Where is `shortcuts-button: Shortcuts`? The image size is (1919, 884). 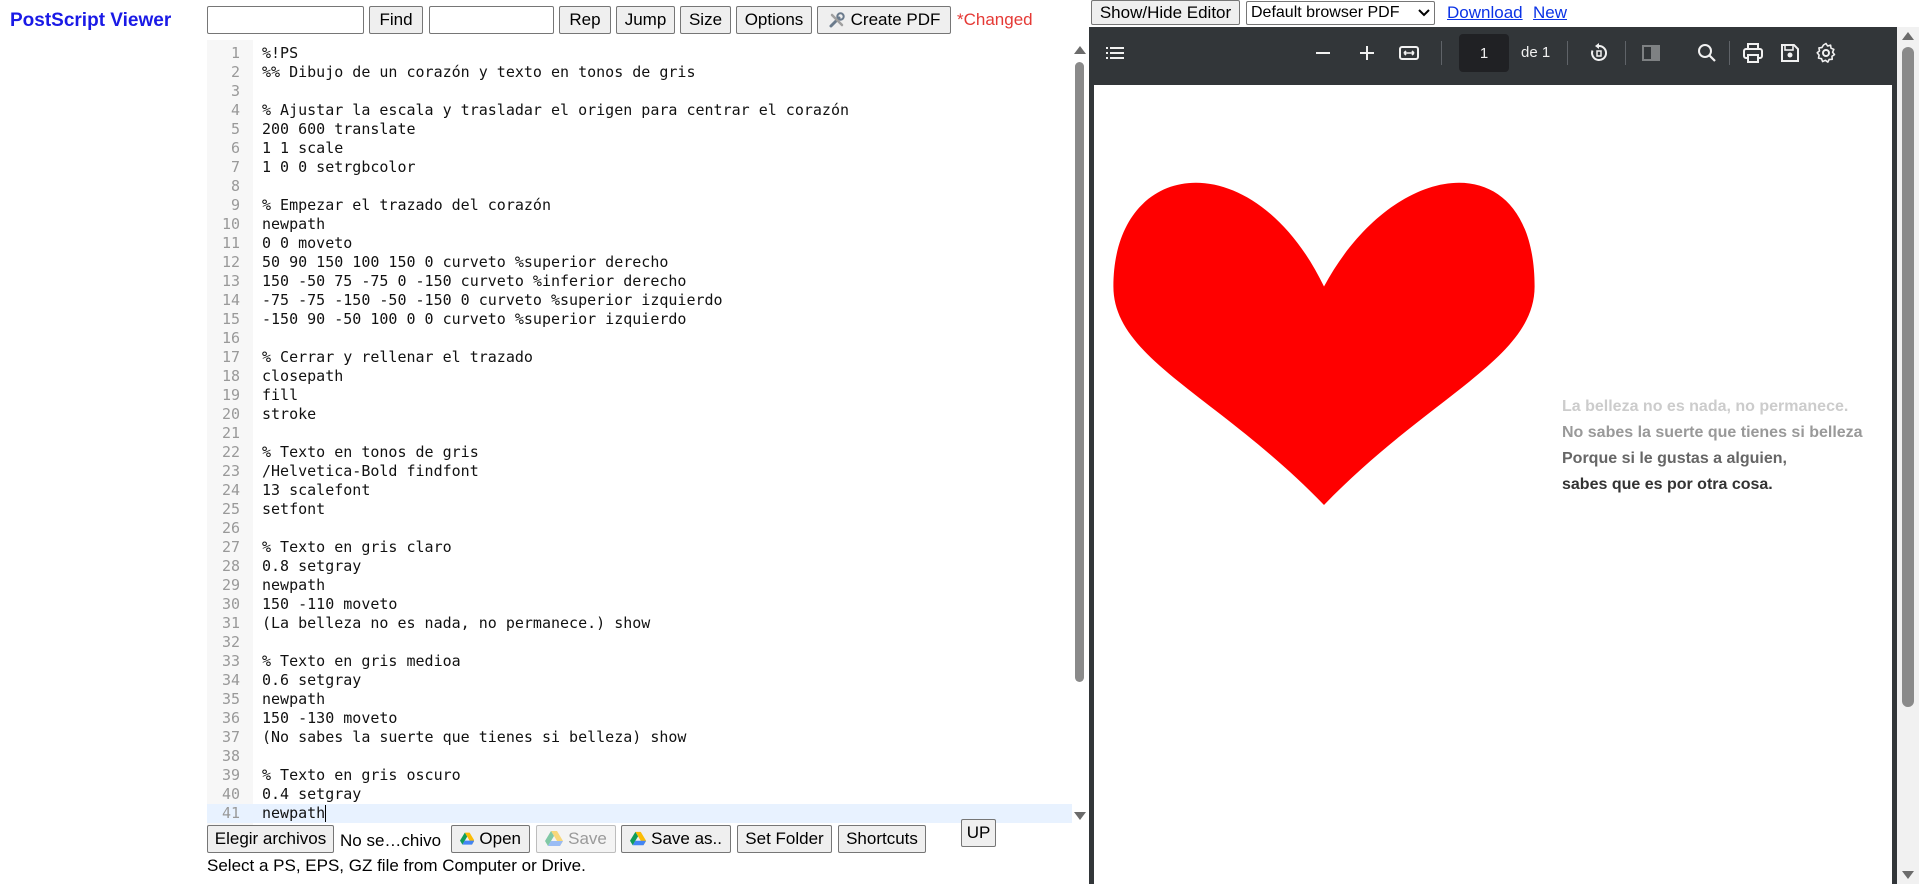 shortcuts-button: Shortcuts is located at coordinates (882, 839).